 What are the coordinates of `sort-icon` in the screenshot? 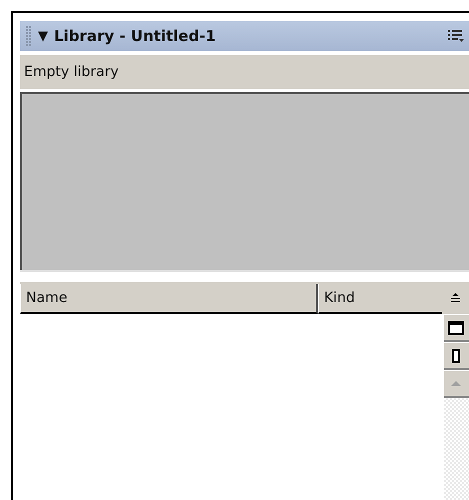 It's located at (455, 299).